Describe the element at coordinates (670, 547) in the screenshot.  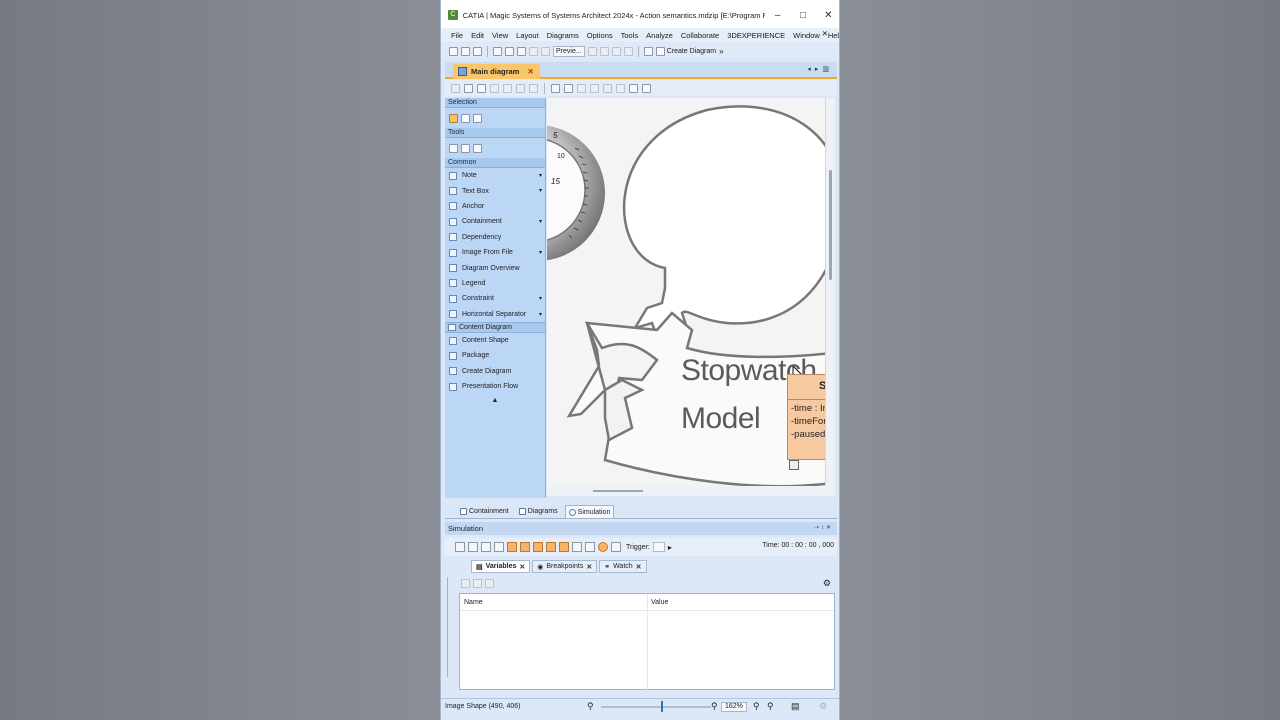
I see `trigger-send-icon: ▸` at that location.